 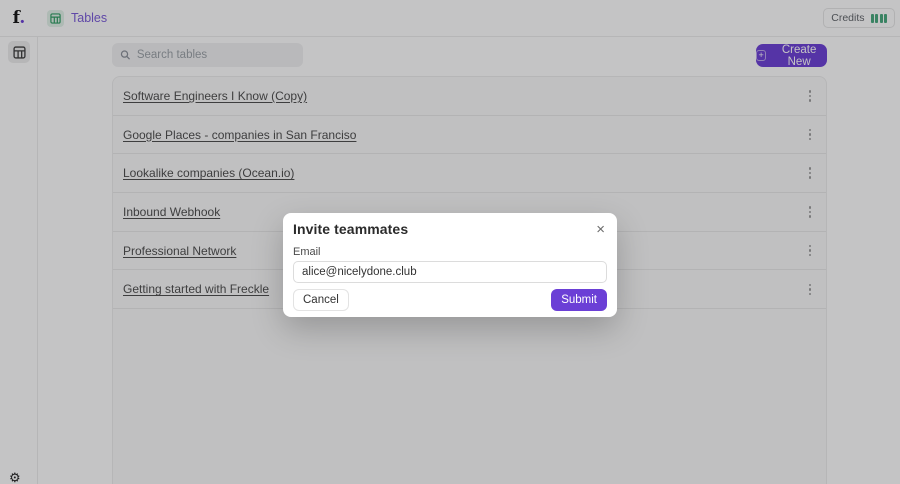 What do you see at coordinates (600, 229) in the screenshot?
I see `close-icon: ×` at bounding box center [600, 229].